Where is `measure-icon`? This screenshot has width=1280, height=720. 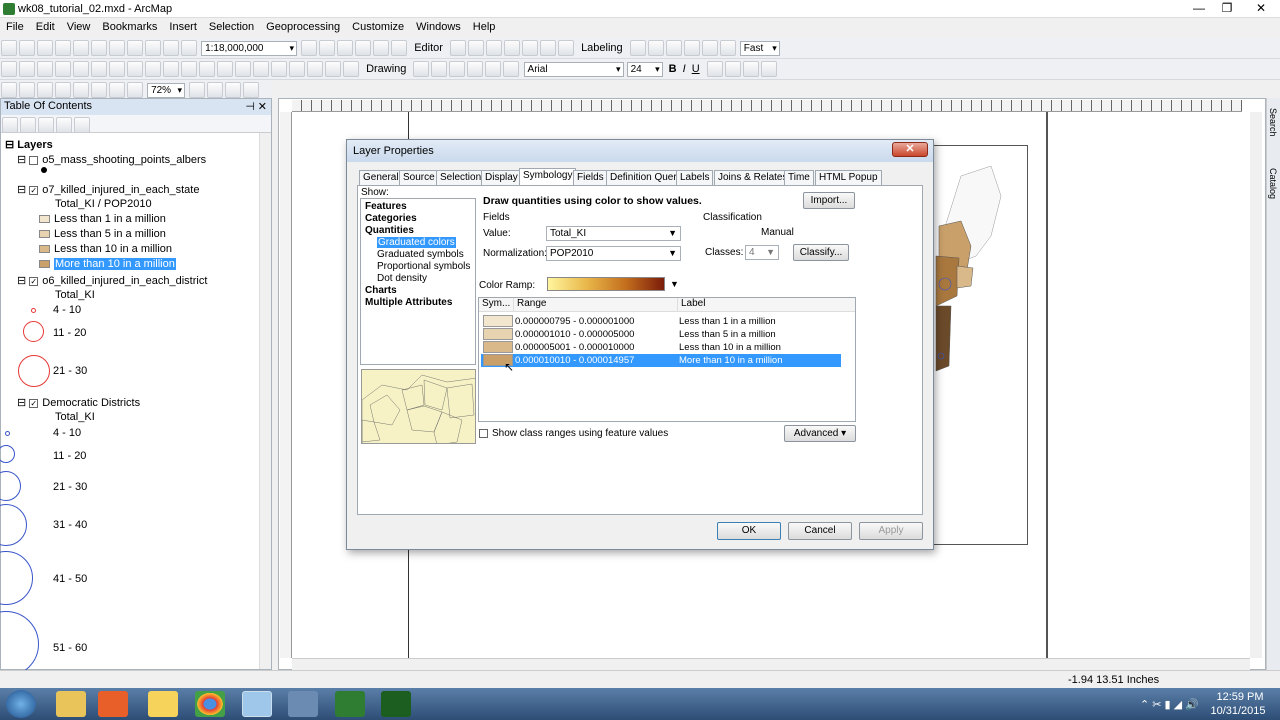 measure-icon is located at coordinates (261, 69).